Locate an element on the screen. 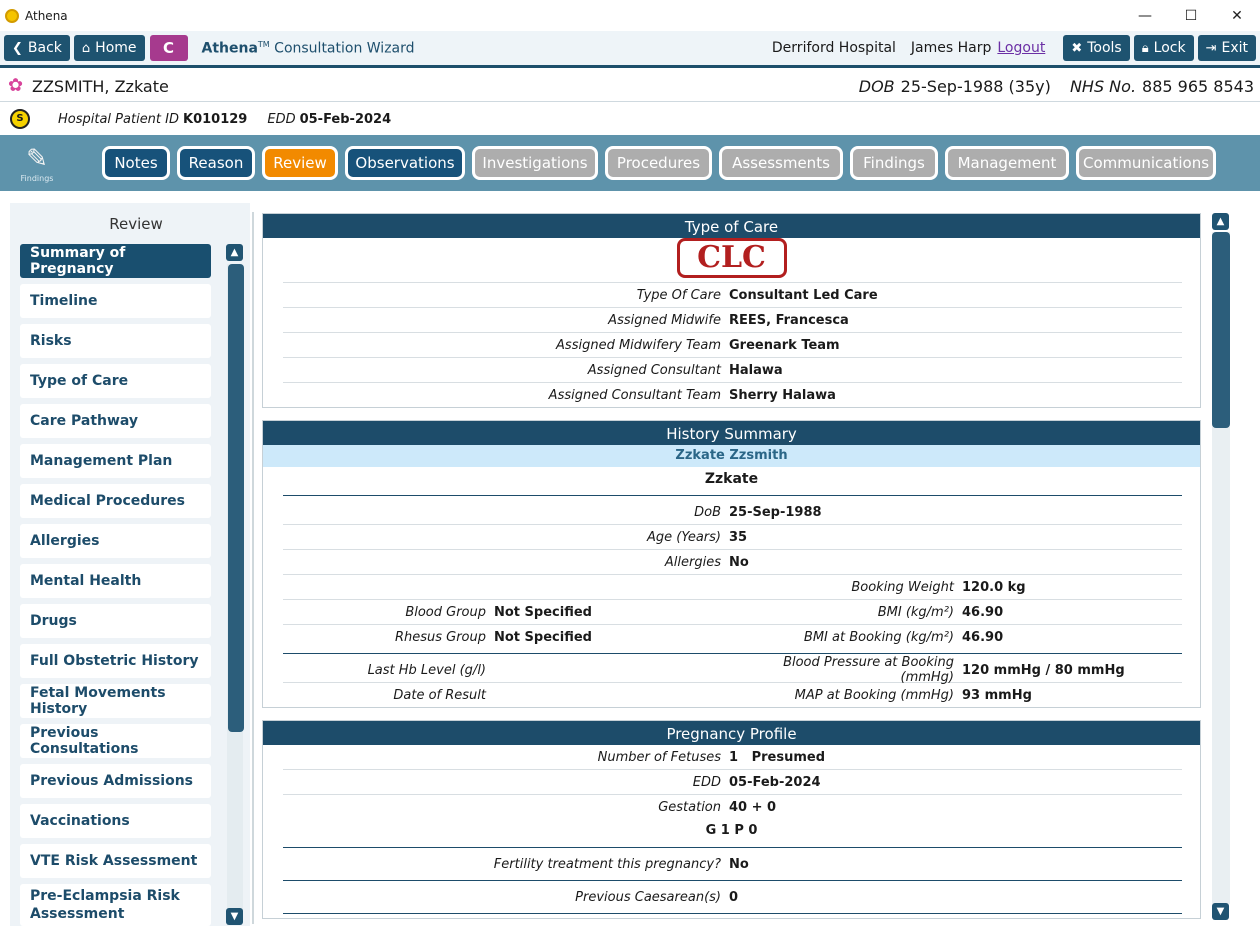 The image size is (1260, 941). patient-identifiers: DOB 25-Sep-1988 (35y) NHS No. 885 965 8543 is located at coordinates (1056, 86).